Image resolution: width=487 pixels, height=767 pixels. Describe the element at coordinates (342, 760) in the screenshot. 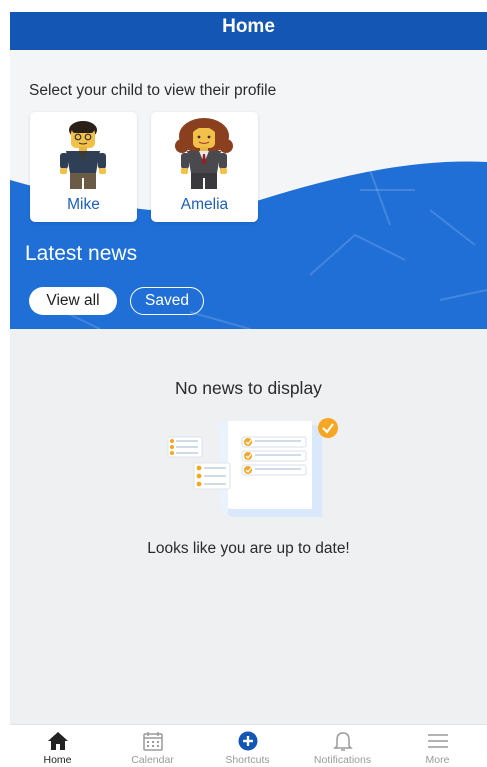

I see `tab-notifications-label: Notifications` at that location.